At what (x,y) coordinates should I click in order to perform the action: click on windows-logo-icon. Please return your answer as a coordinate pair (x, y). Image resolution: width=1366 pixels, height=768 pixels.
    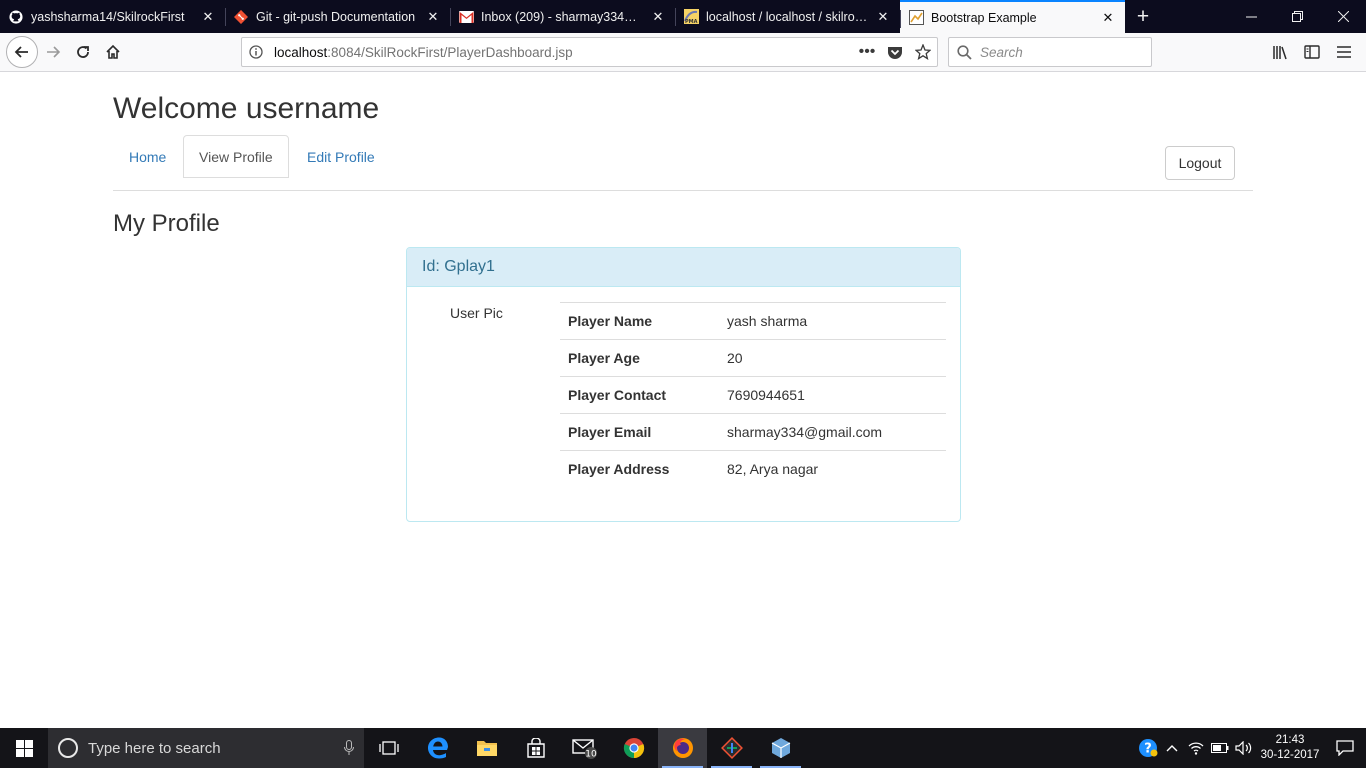
    Looking at the image, I should click on (24, 748).